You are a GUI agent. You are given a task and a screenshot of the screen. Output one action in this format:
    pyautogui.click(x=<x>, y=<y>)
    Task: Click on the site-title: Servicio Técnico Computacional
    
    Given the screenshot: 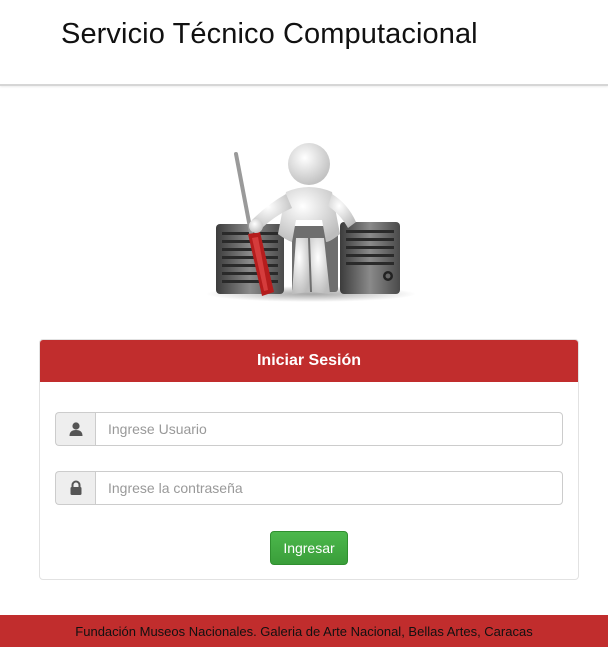 What is the action you would take?
    pyautogui.click(x=269, y=34)
    